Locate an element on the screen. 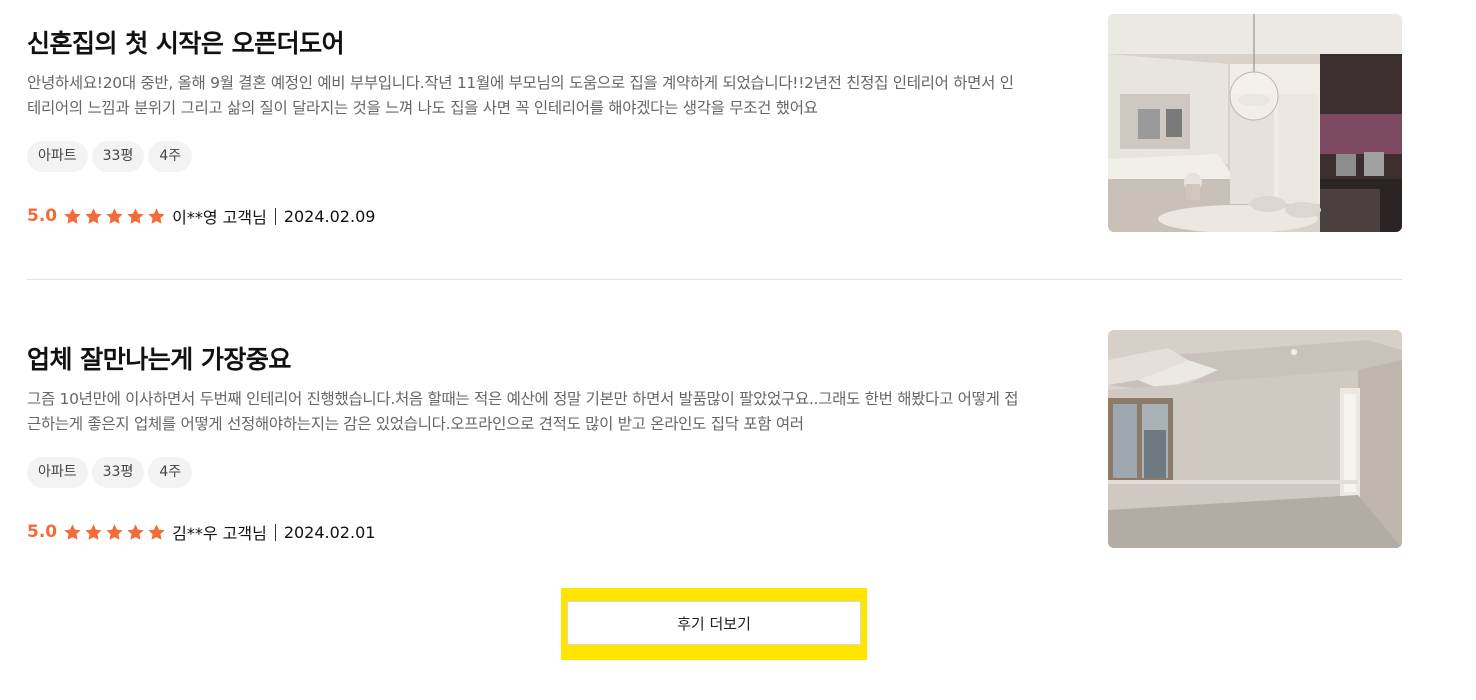  kitchen-photo is located at coordinates (1255, 123).